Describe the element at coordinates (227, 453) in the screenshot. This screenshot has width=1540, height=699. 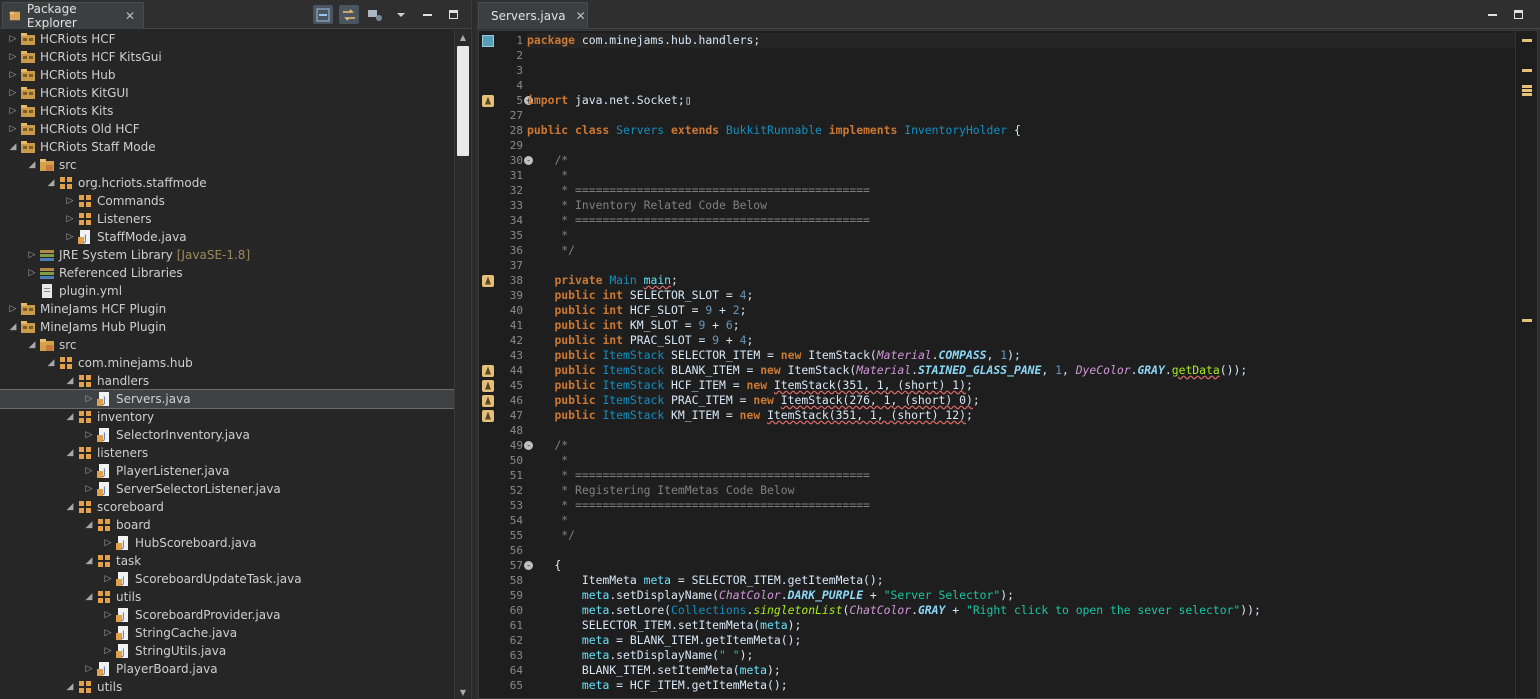
I see `tree-item: ◢ listeners` at that location.